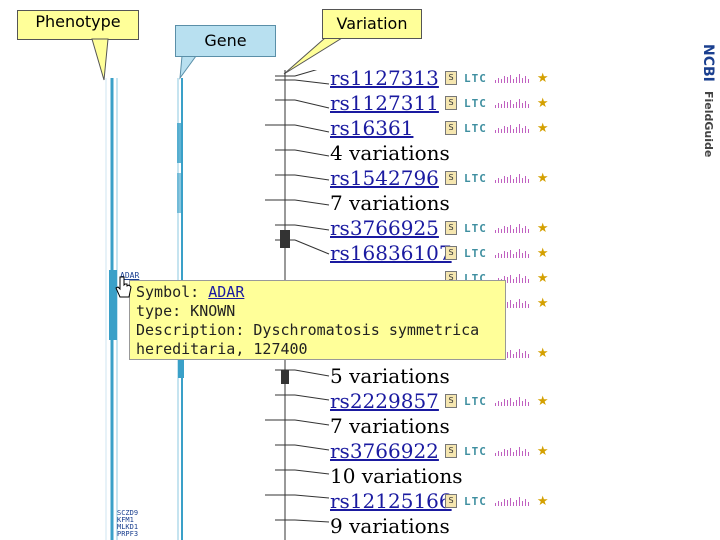 The width and height of the screenshot is (720, 540). I want to click on variation-row: rs12125166, so click(391, 501).